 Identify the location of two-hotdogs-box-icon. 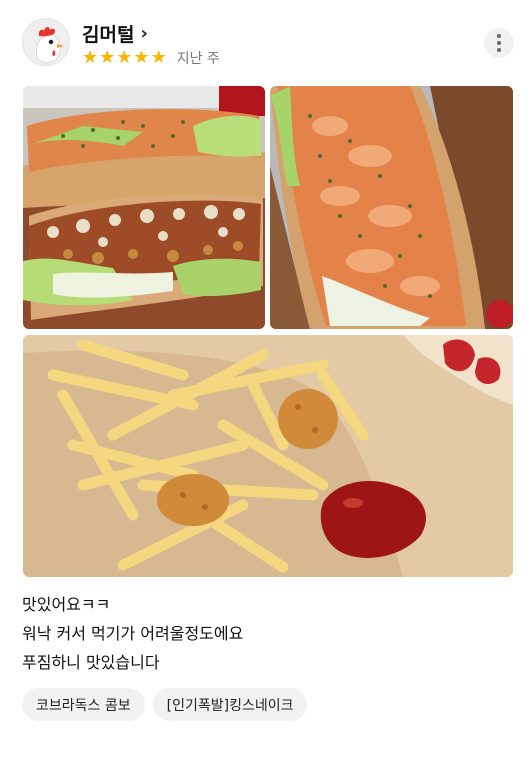
(144, 207).